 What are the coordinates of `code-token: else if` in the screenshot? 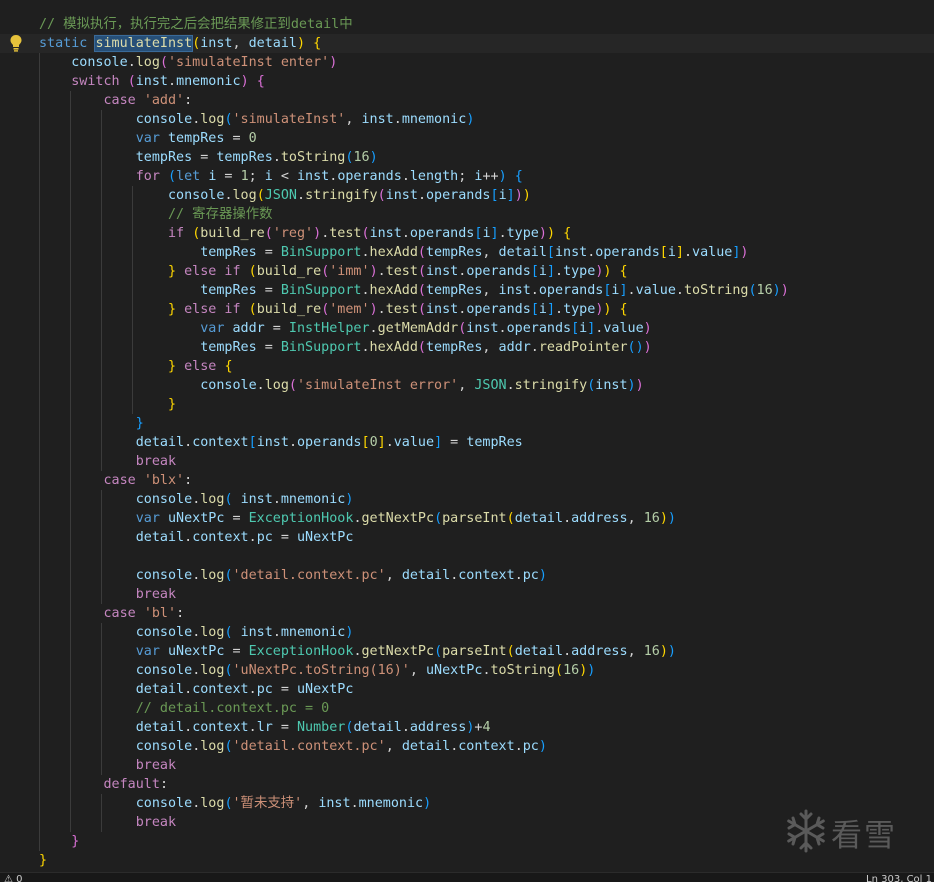 It's located at (216, 271).